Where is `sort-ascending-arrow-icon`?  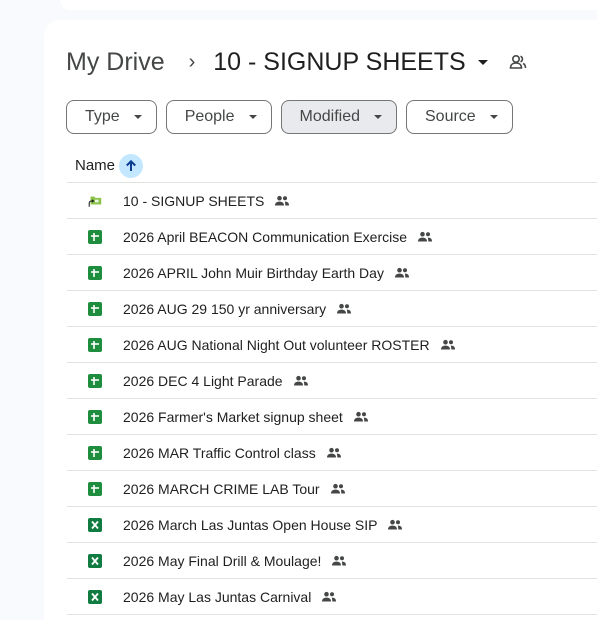
sort-ascending-arrow-icon is located at coordinates (131, 165).